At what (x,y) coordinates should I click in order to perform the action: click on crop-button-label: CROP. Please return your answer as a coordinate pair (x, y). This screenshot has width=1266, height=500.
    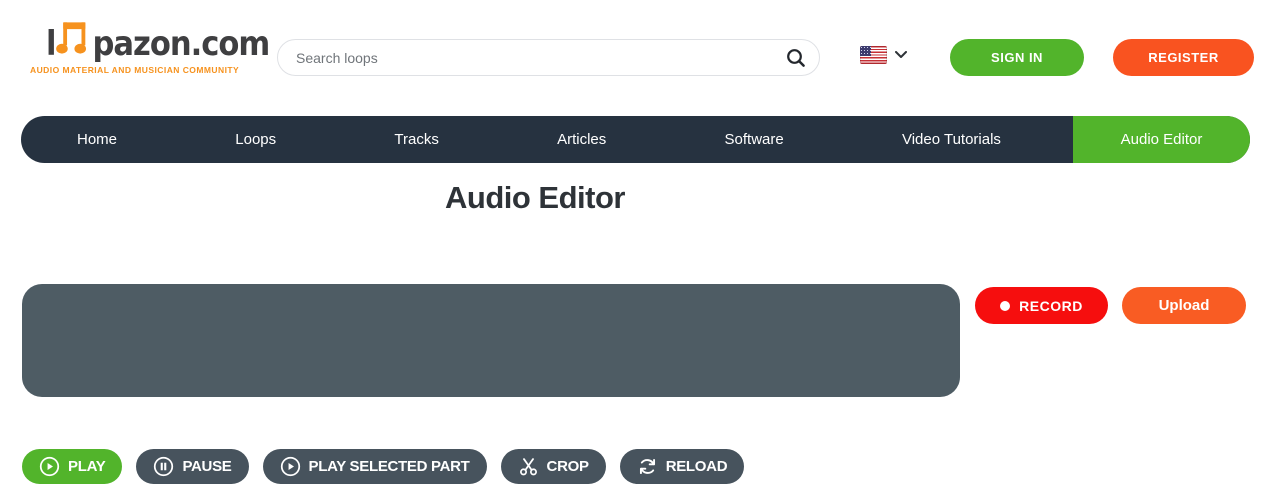
    Looking at the image, I should click on (567, 466).